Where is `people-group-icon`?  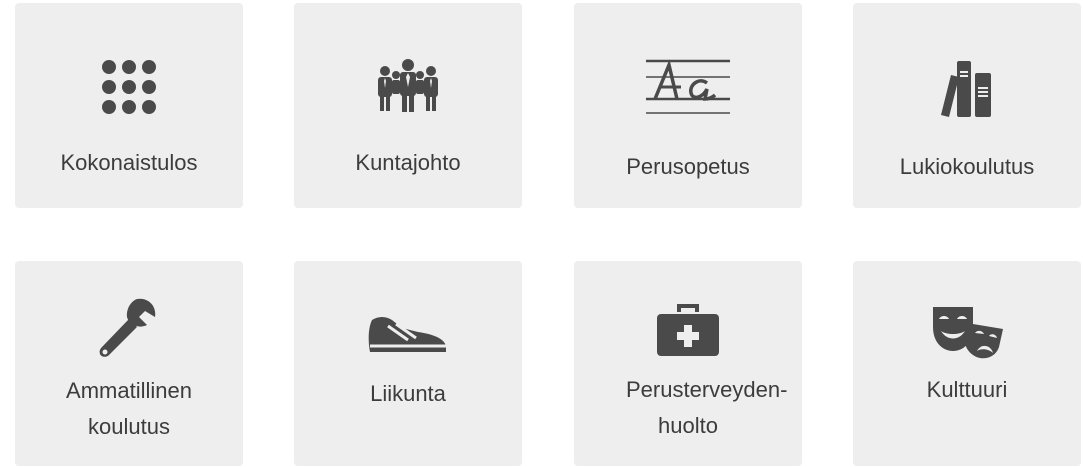 people-group-icon is located at coordinates (408, 87).